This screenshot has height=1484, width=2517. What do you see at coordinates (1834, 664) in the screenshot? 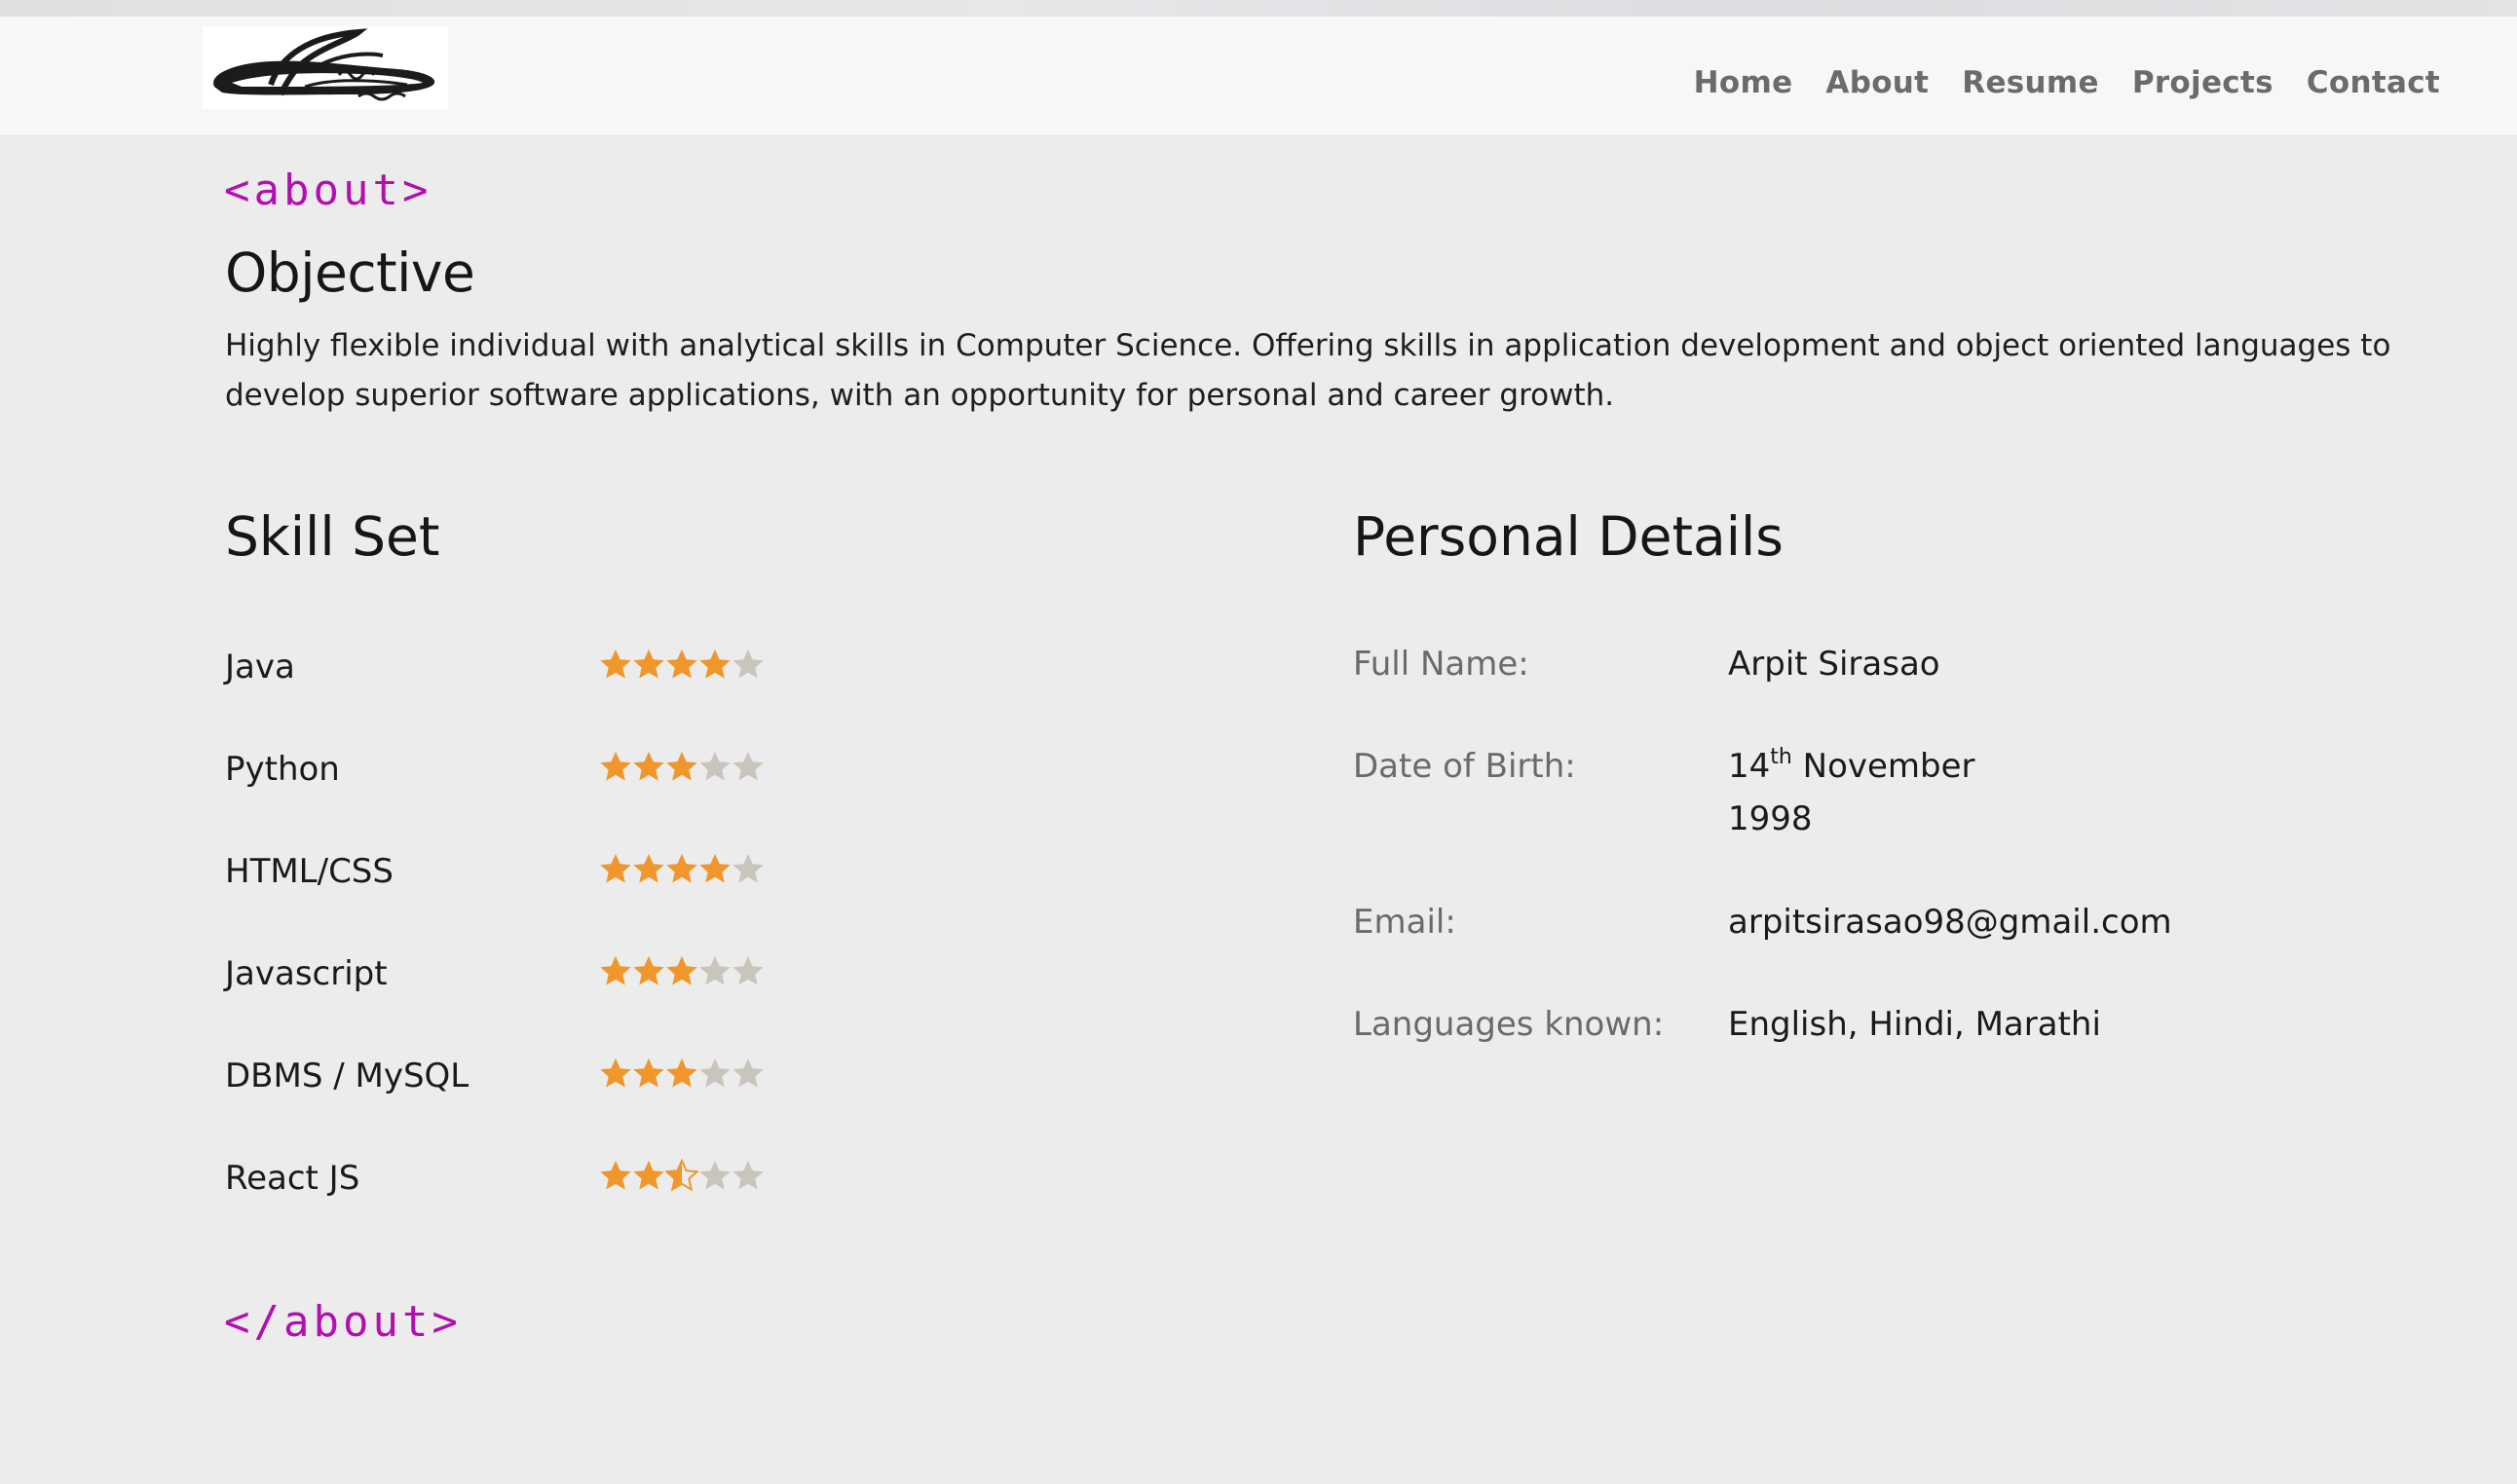
I see `full-name-value: Arpit Sirasao` at bounding box center [1834, 664].